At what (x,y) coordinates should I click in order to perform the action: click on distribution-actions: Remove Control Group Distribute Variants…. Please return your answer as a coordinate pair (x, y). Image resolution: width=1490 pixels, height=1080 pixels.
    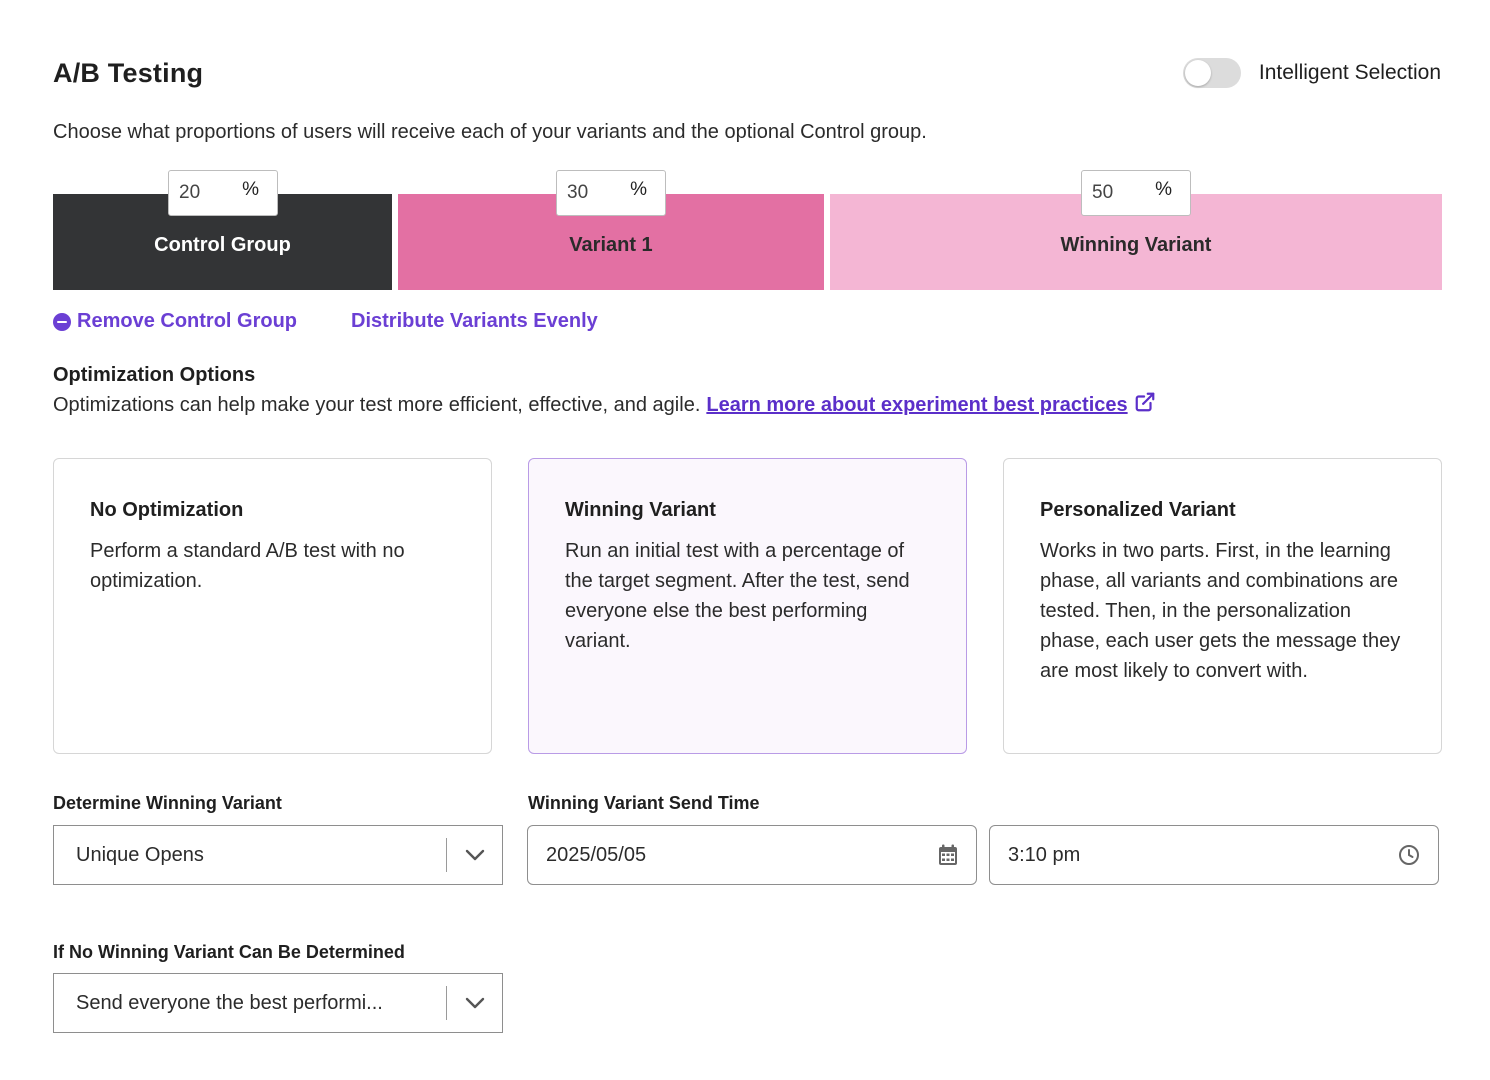
    Looking at the image, I should click on (325, 321).